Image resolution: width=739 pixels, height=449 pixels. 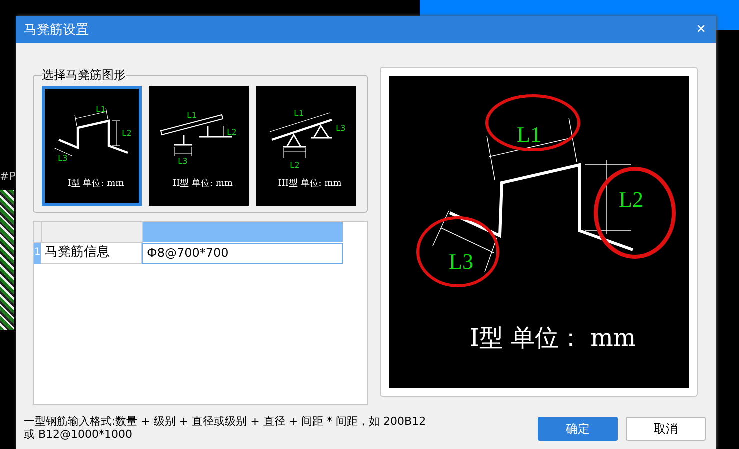 What do you see at coordinates (631, 199) in the screenshot?
I see `dimension-label: L2` at bounding box center [631, 199].